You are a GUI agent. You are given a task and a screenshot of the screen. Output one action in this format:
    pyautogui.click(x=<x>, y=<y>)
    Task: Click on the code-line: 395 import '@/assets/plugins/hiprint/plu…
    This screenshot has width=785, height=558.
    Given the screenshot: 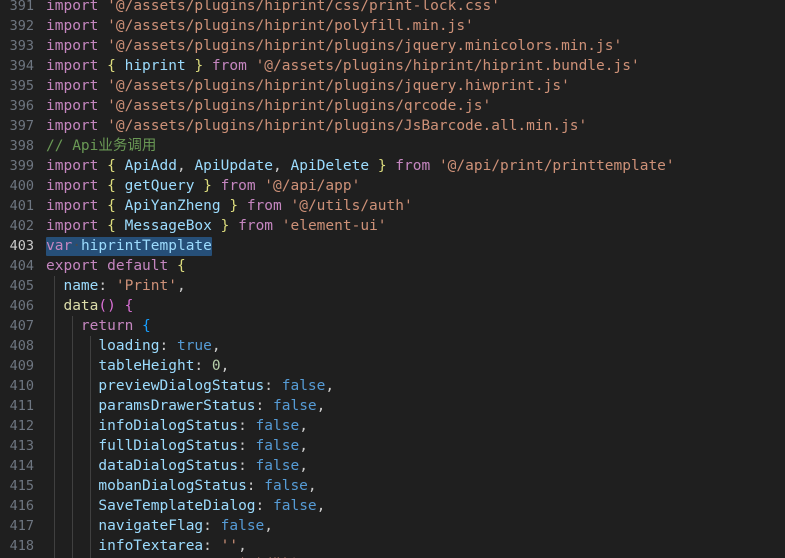 What is the action you would take?
    pyautogui.click(x=392, y=86)
    